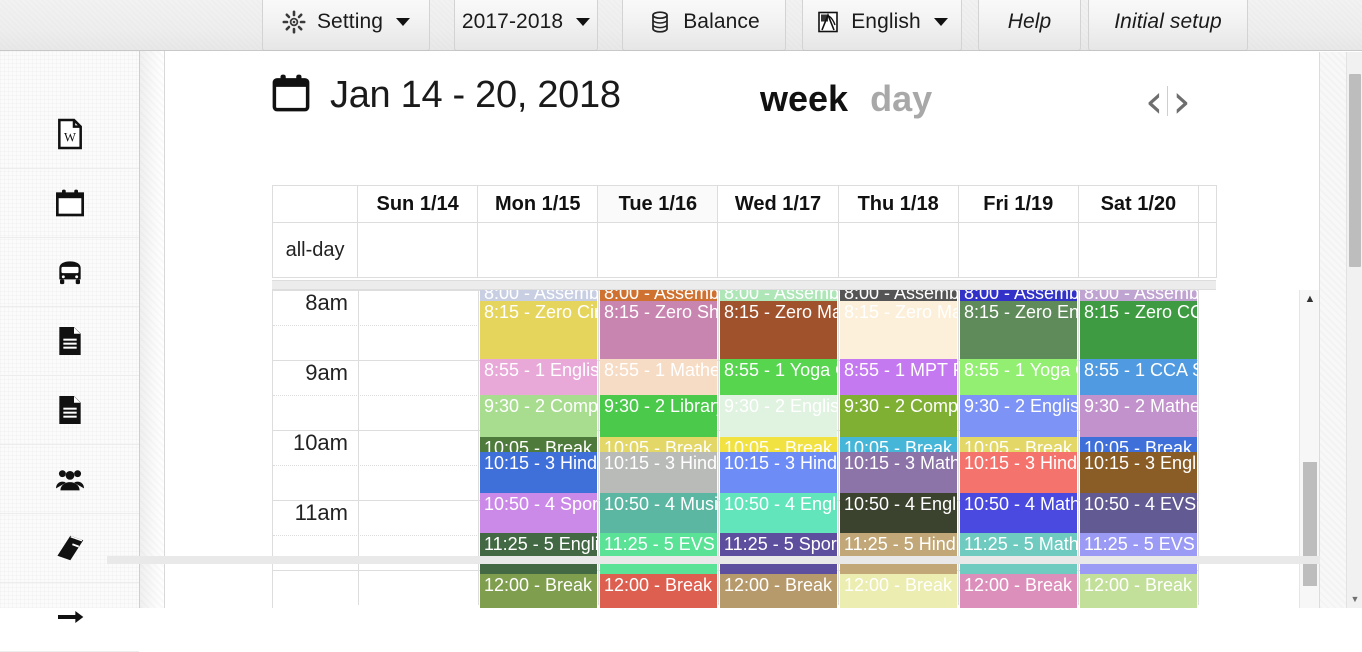 The height and width of the screenshot is (652, 1362). What do you see at coordinates (1018, 204) in the screenshot?
I see `day-header-fri: Fri 1/19` at bounding box center [1018, 204].